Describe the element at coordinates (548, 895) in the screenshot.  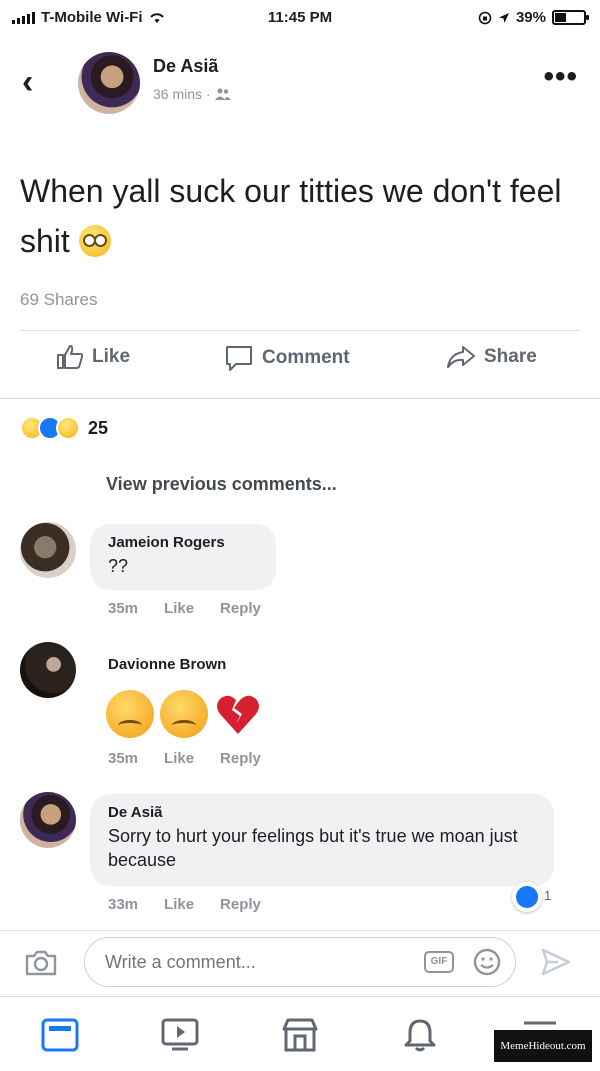
I see `comment-reaction-count: 1` at that location.